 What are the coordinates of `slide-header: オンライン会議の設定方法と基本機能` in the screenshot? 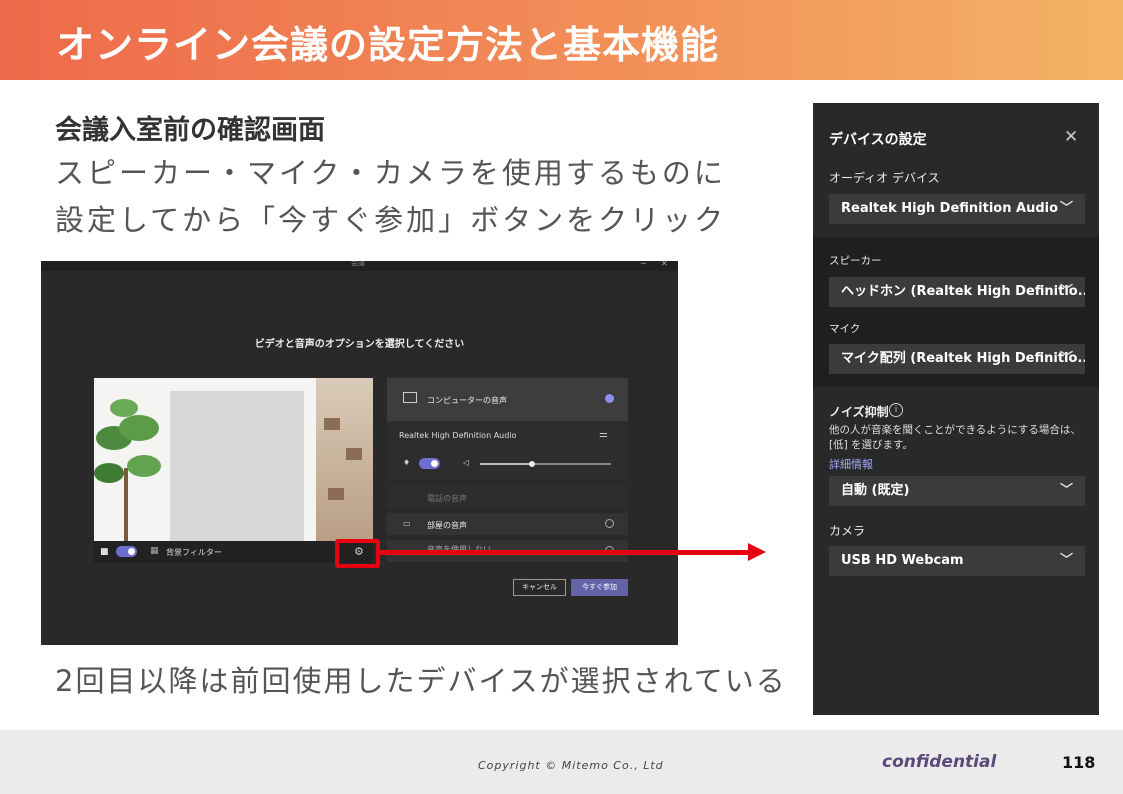 It's located at (561, 40).